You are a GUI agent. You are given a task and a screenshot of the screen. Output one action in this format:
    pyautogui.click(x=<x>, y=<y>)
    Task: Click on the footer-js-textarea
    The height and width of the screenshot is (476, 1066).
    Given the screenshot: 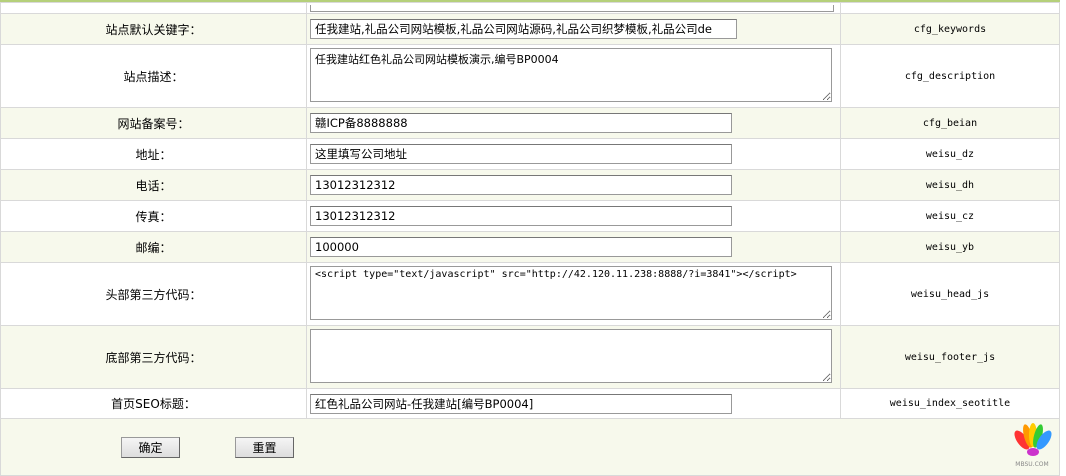 What is the action you would take?
    pyautogui.click(x=571, y=355)
    